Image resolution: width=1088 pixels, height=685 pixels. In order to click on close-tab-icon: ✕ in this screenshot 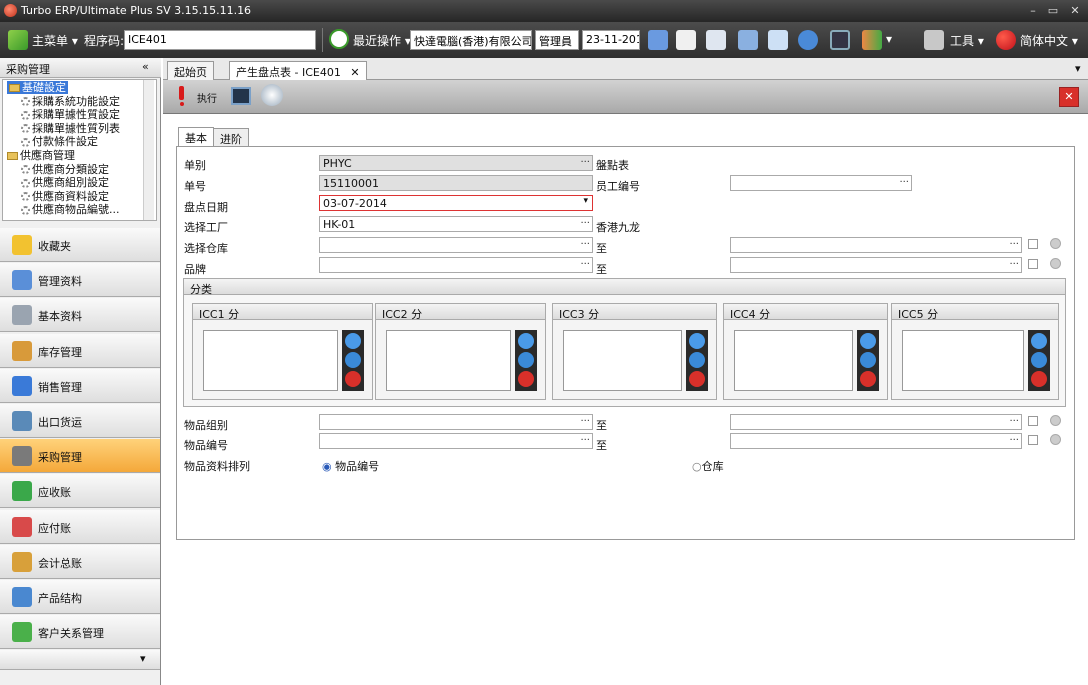, I will do `click(354, 72)`.